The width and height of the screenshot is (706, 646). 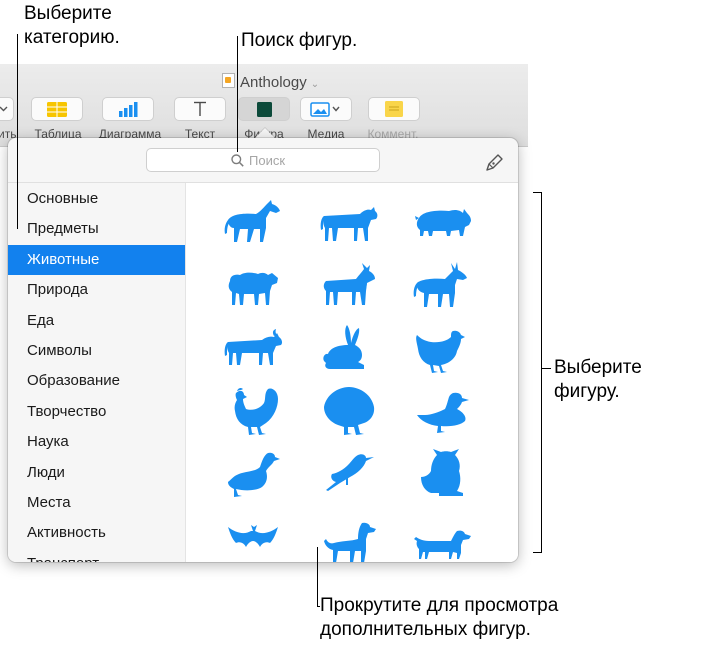 I want to click on callout-choose-shape: Выберите фигуру., so click(x=598, y=380).